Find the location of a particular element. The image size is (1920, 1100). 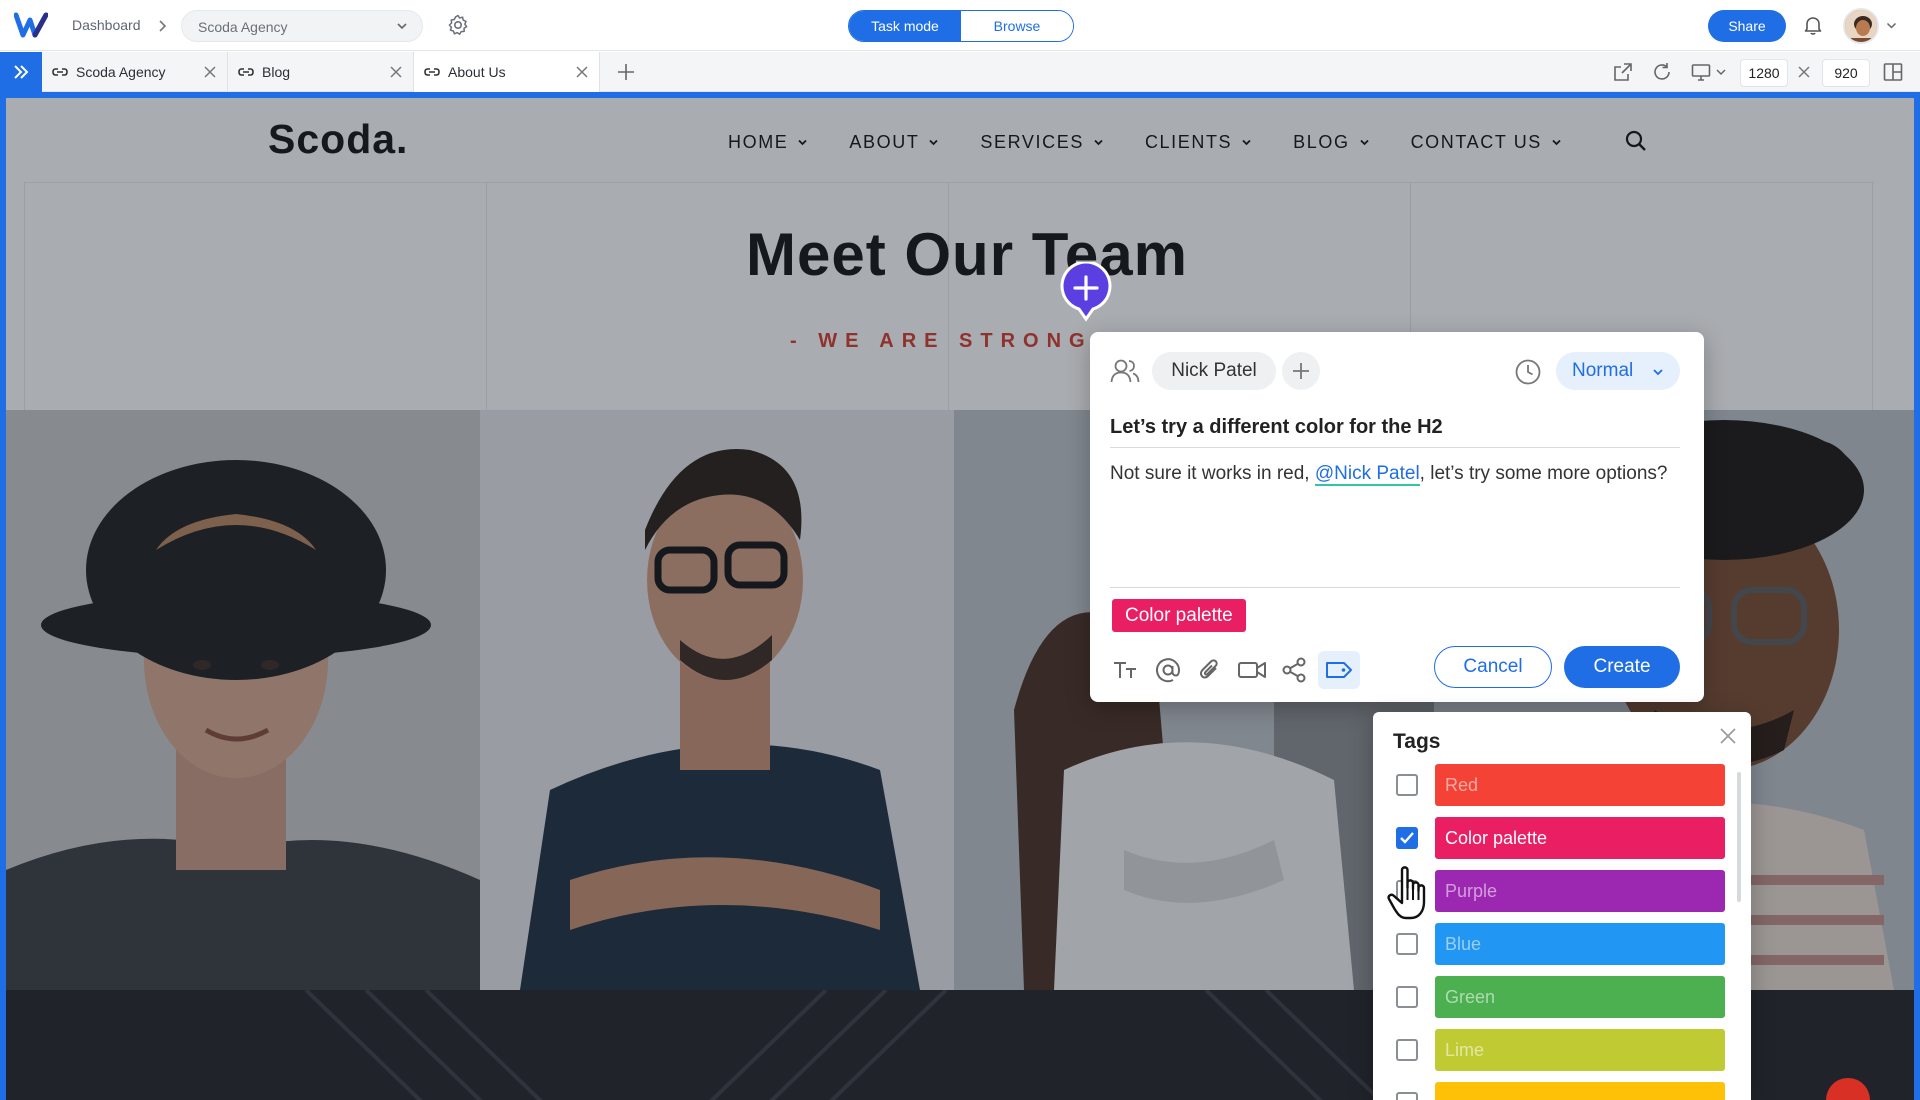

double-chevron-right-icon is located at coordinates (21, 72).